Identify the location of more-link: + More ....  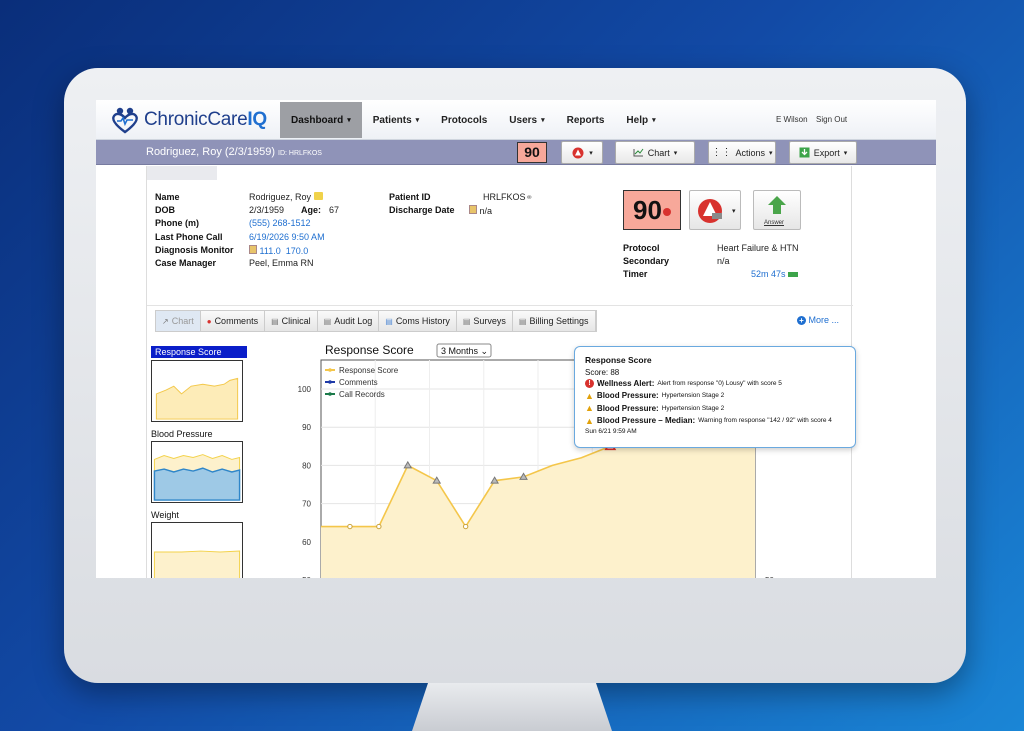
(818, 320).